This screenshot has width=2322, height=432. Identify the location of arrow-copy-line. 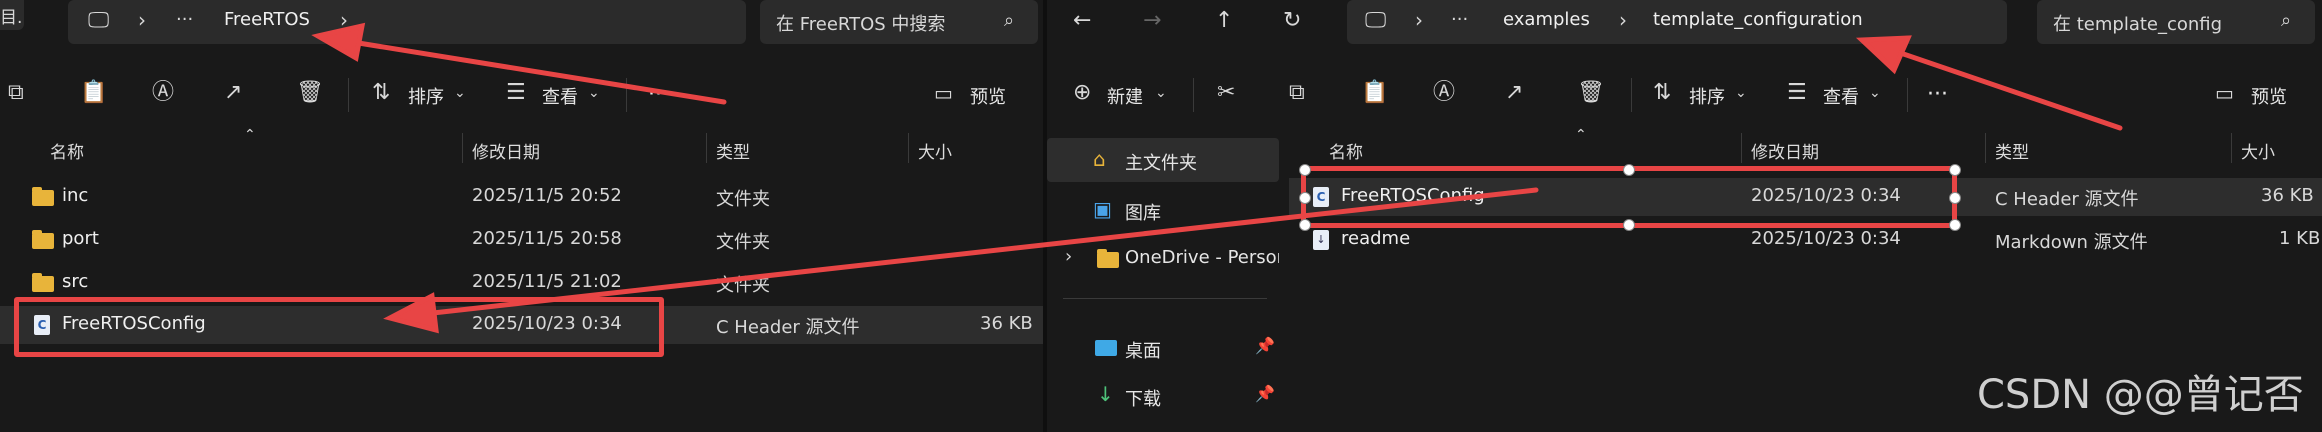
(980, 252).